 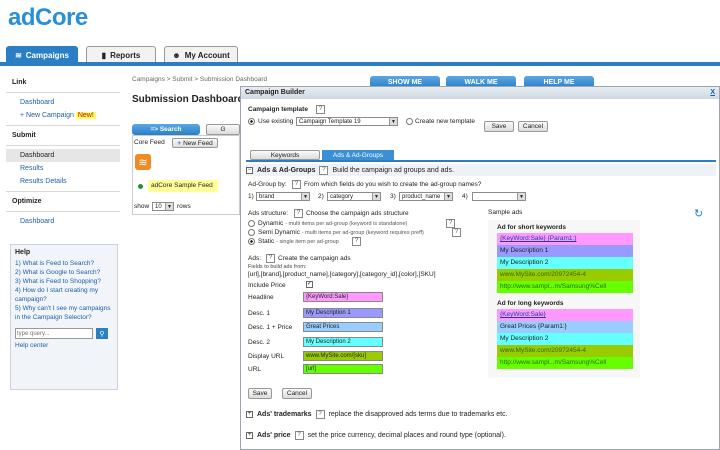 I want to click on tab-keywords: Keywords, so click(x=285, y=155).